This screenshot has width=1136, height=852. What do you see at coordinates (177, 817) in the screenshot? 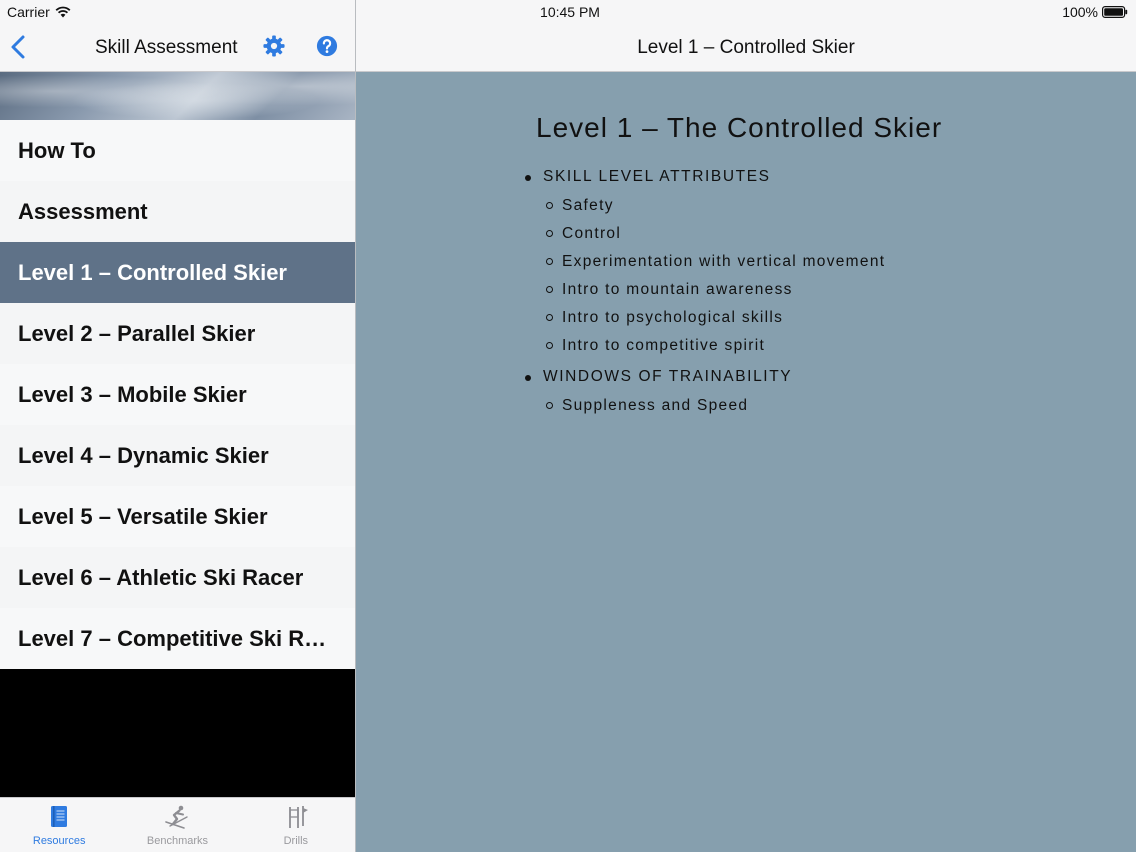
I see `skier-icon` at bounding box center [177, 817].